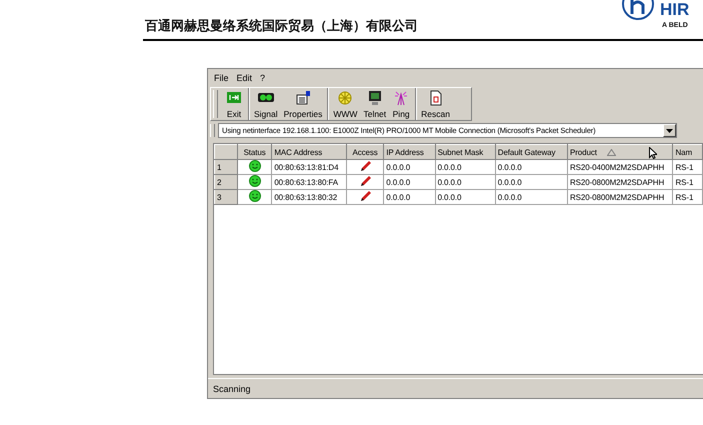 The height and width of the screenshot is (425, 703). Describe the element at coordinates (687, 152) in the screenshot. I see `column-header: Nam` at that location.